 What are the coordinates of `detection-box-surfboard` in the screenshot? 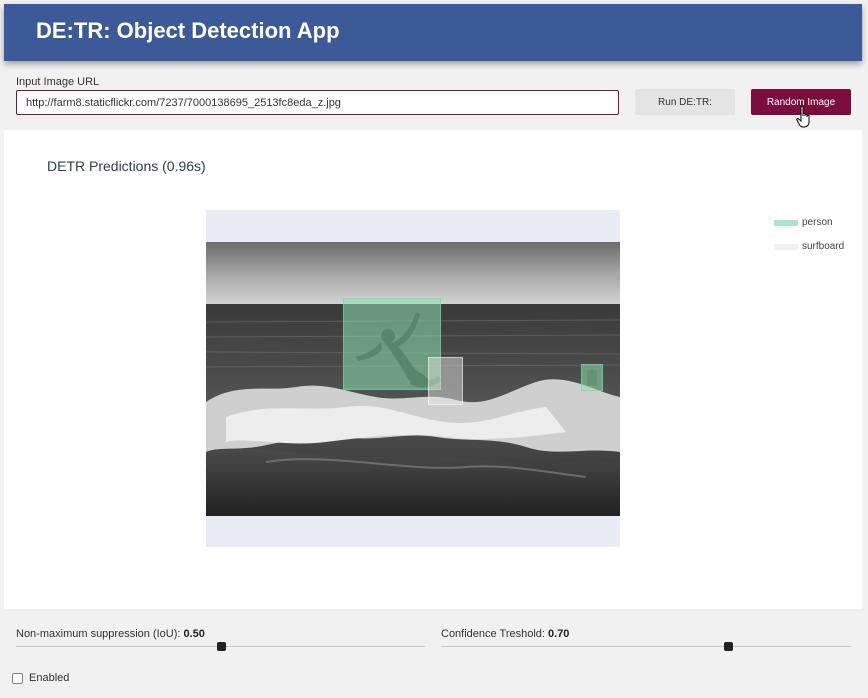 It's located at (445, 381).